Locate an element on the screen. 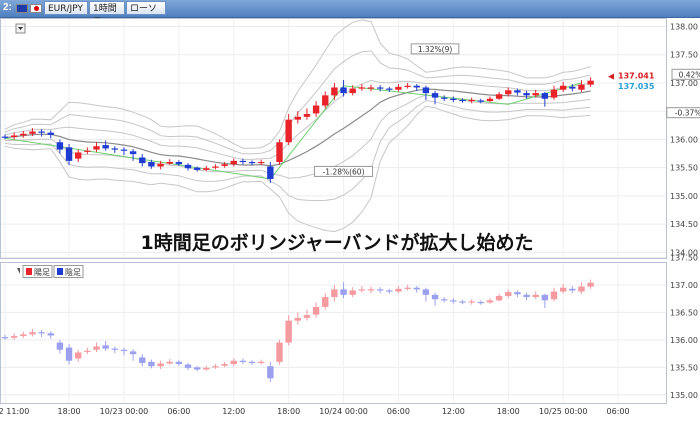  tab-chart-type: ローソク is located at coordinates (146, 14).